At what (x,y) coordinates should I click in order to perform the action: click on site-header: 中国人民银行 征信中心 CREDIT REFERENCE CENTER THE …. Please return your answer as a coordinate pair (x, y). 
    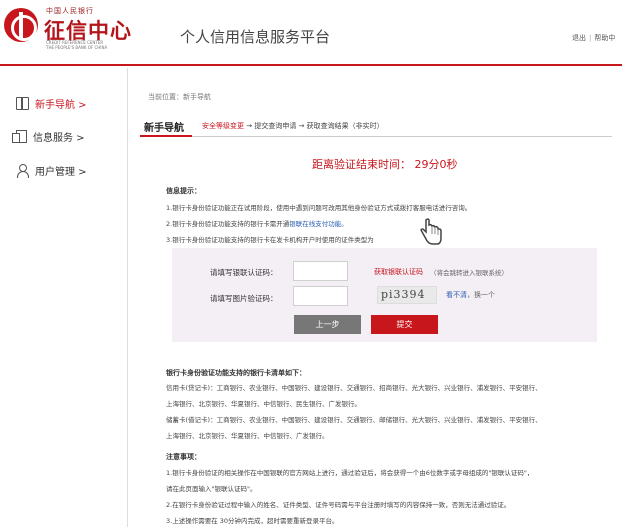
    Looking at the image, I should click on (311, 33).